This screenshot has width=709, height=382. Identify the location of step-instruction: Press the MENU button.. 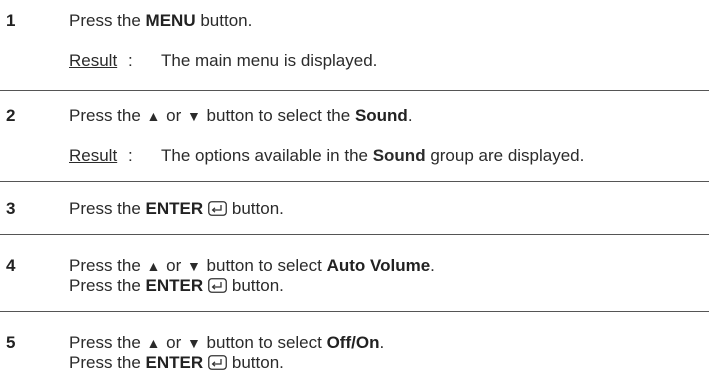
(161, 20).